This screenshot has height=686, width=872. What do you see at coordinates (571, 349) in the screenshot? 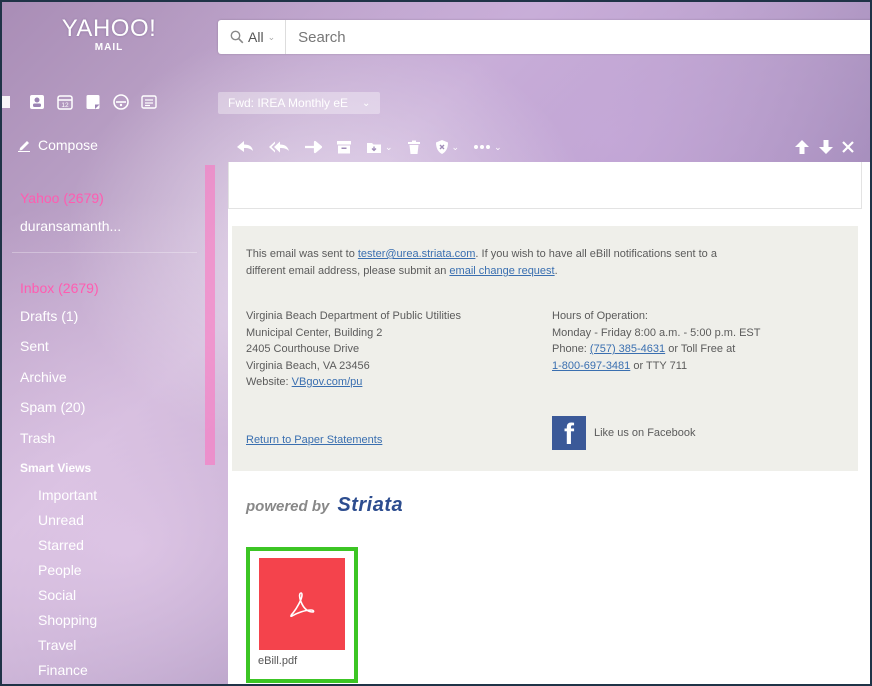
I see `phone-label: Phone:` at bounding box center [571, 349].